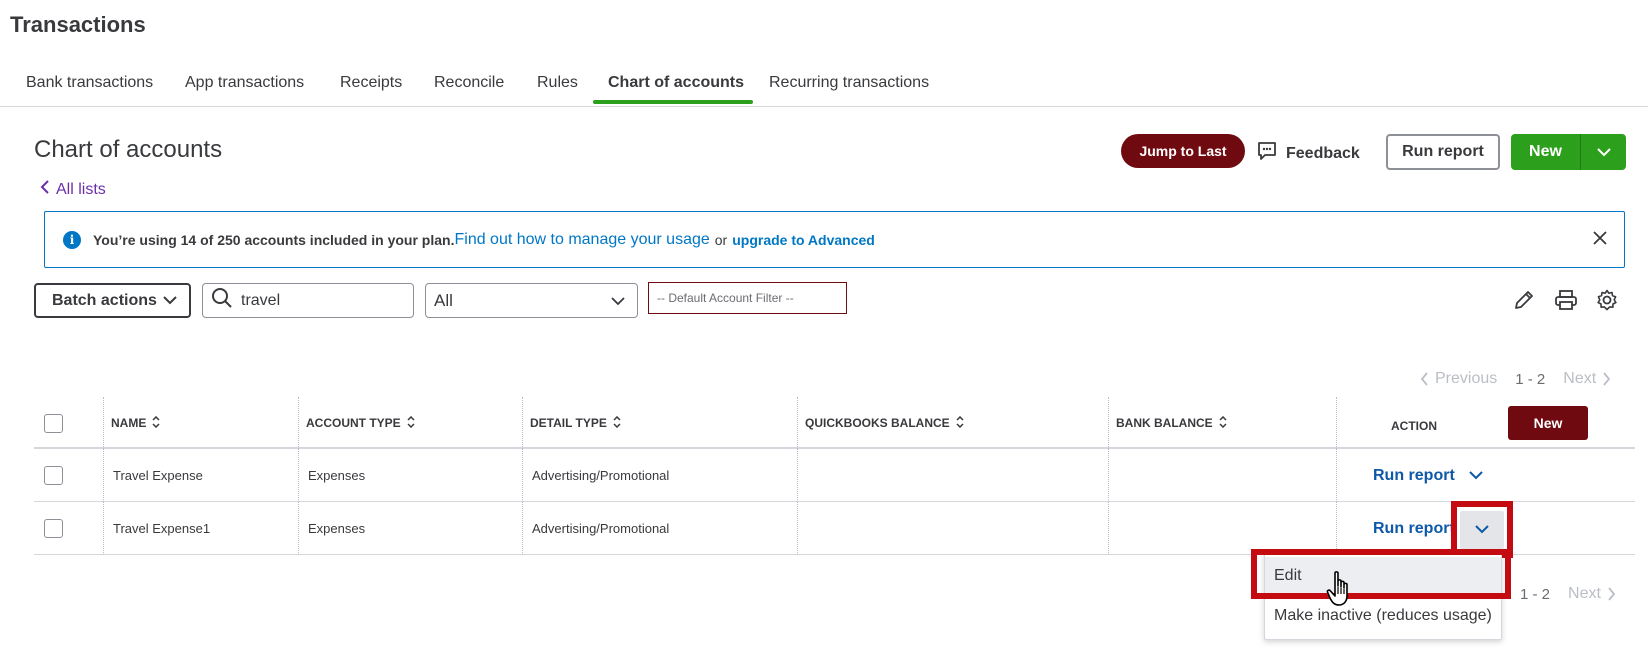 The height and width of the screenshot is (662, 1648). What do you see at coordinates (356, 423) in the screenshot?
I see `column-header-account-type: ACCOUNT TYPE` at bounding box center [356, 423].